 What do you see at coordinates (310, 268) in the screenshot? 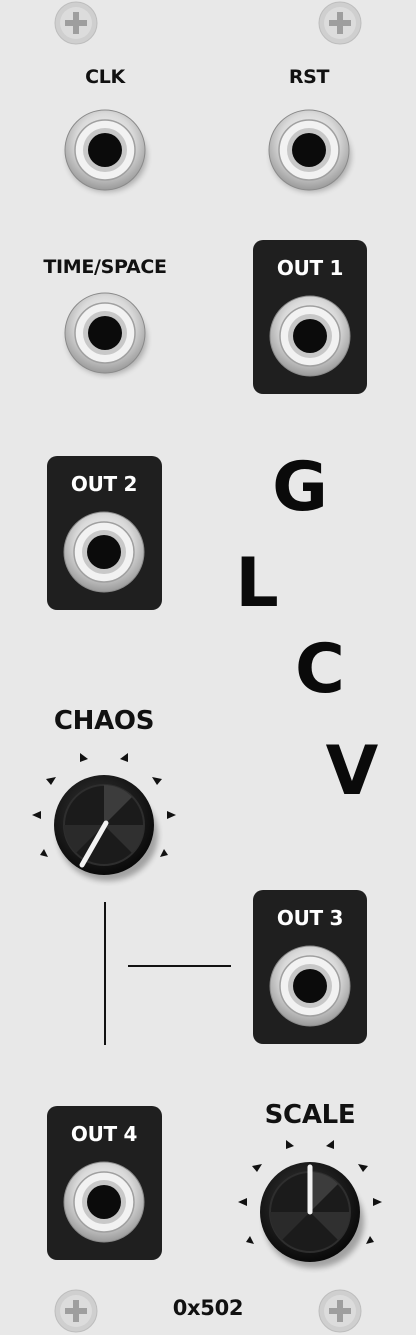
I see `out1-label: OUT 1` at bounding box center [310, 268].